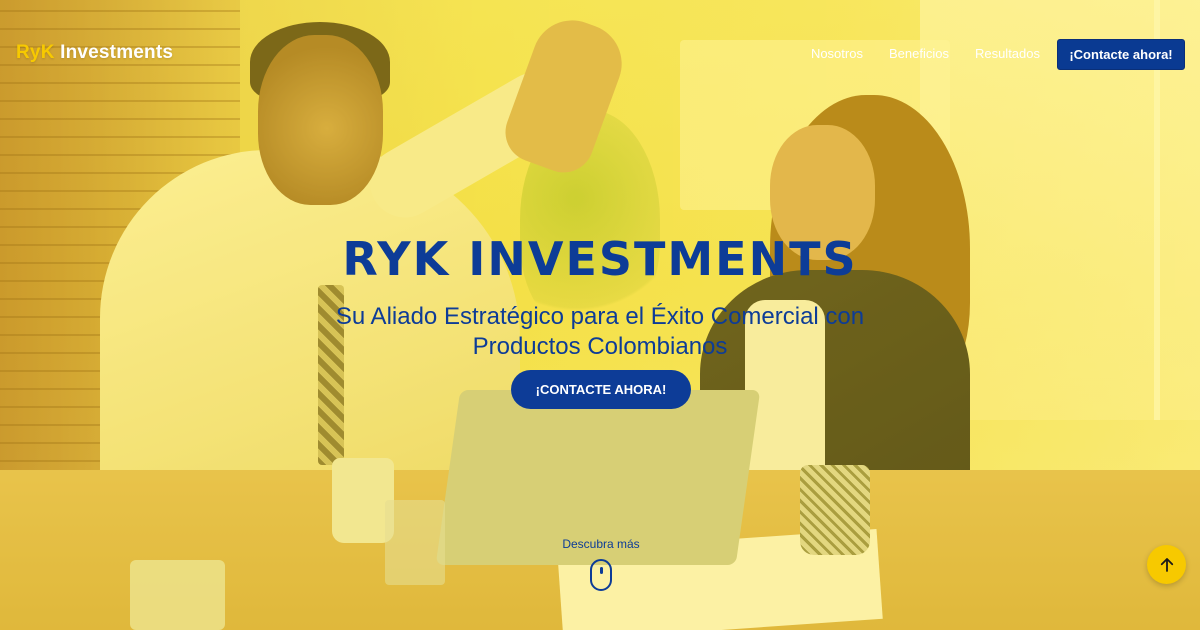 This screenshot has width=1200, height=630. I want to click on nav-link-resultados: Resultados, so click(1007, 53).